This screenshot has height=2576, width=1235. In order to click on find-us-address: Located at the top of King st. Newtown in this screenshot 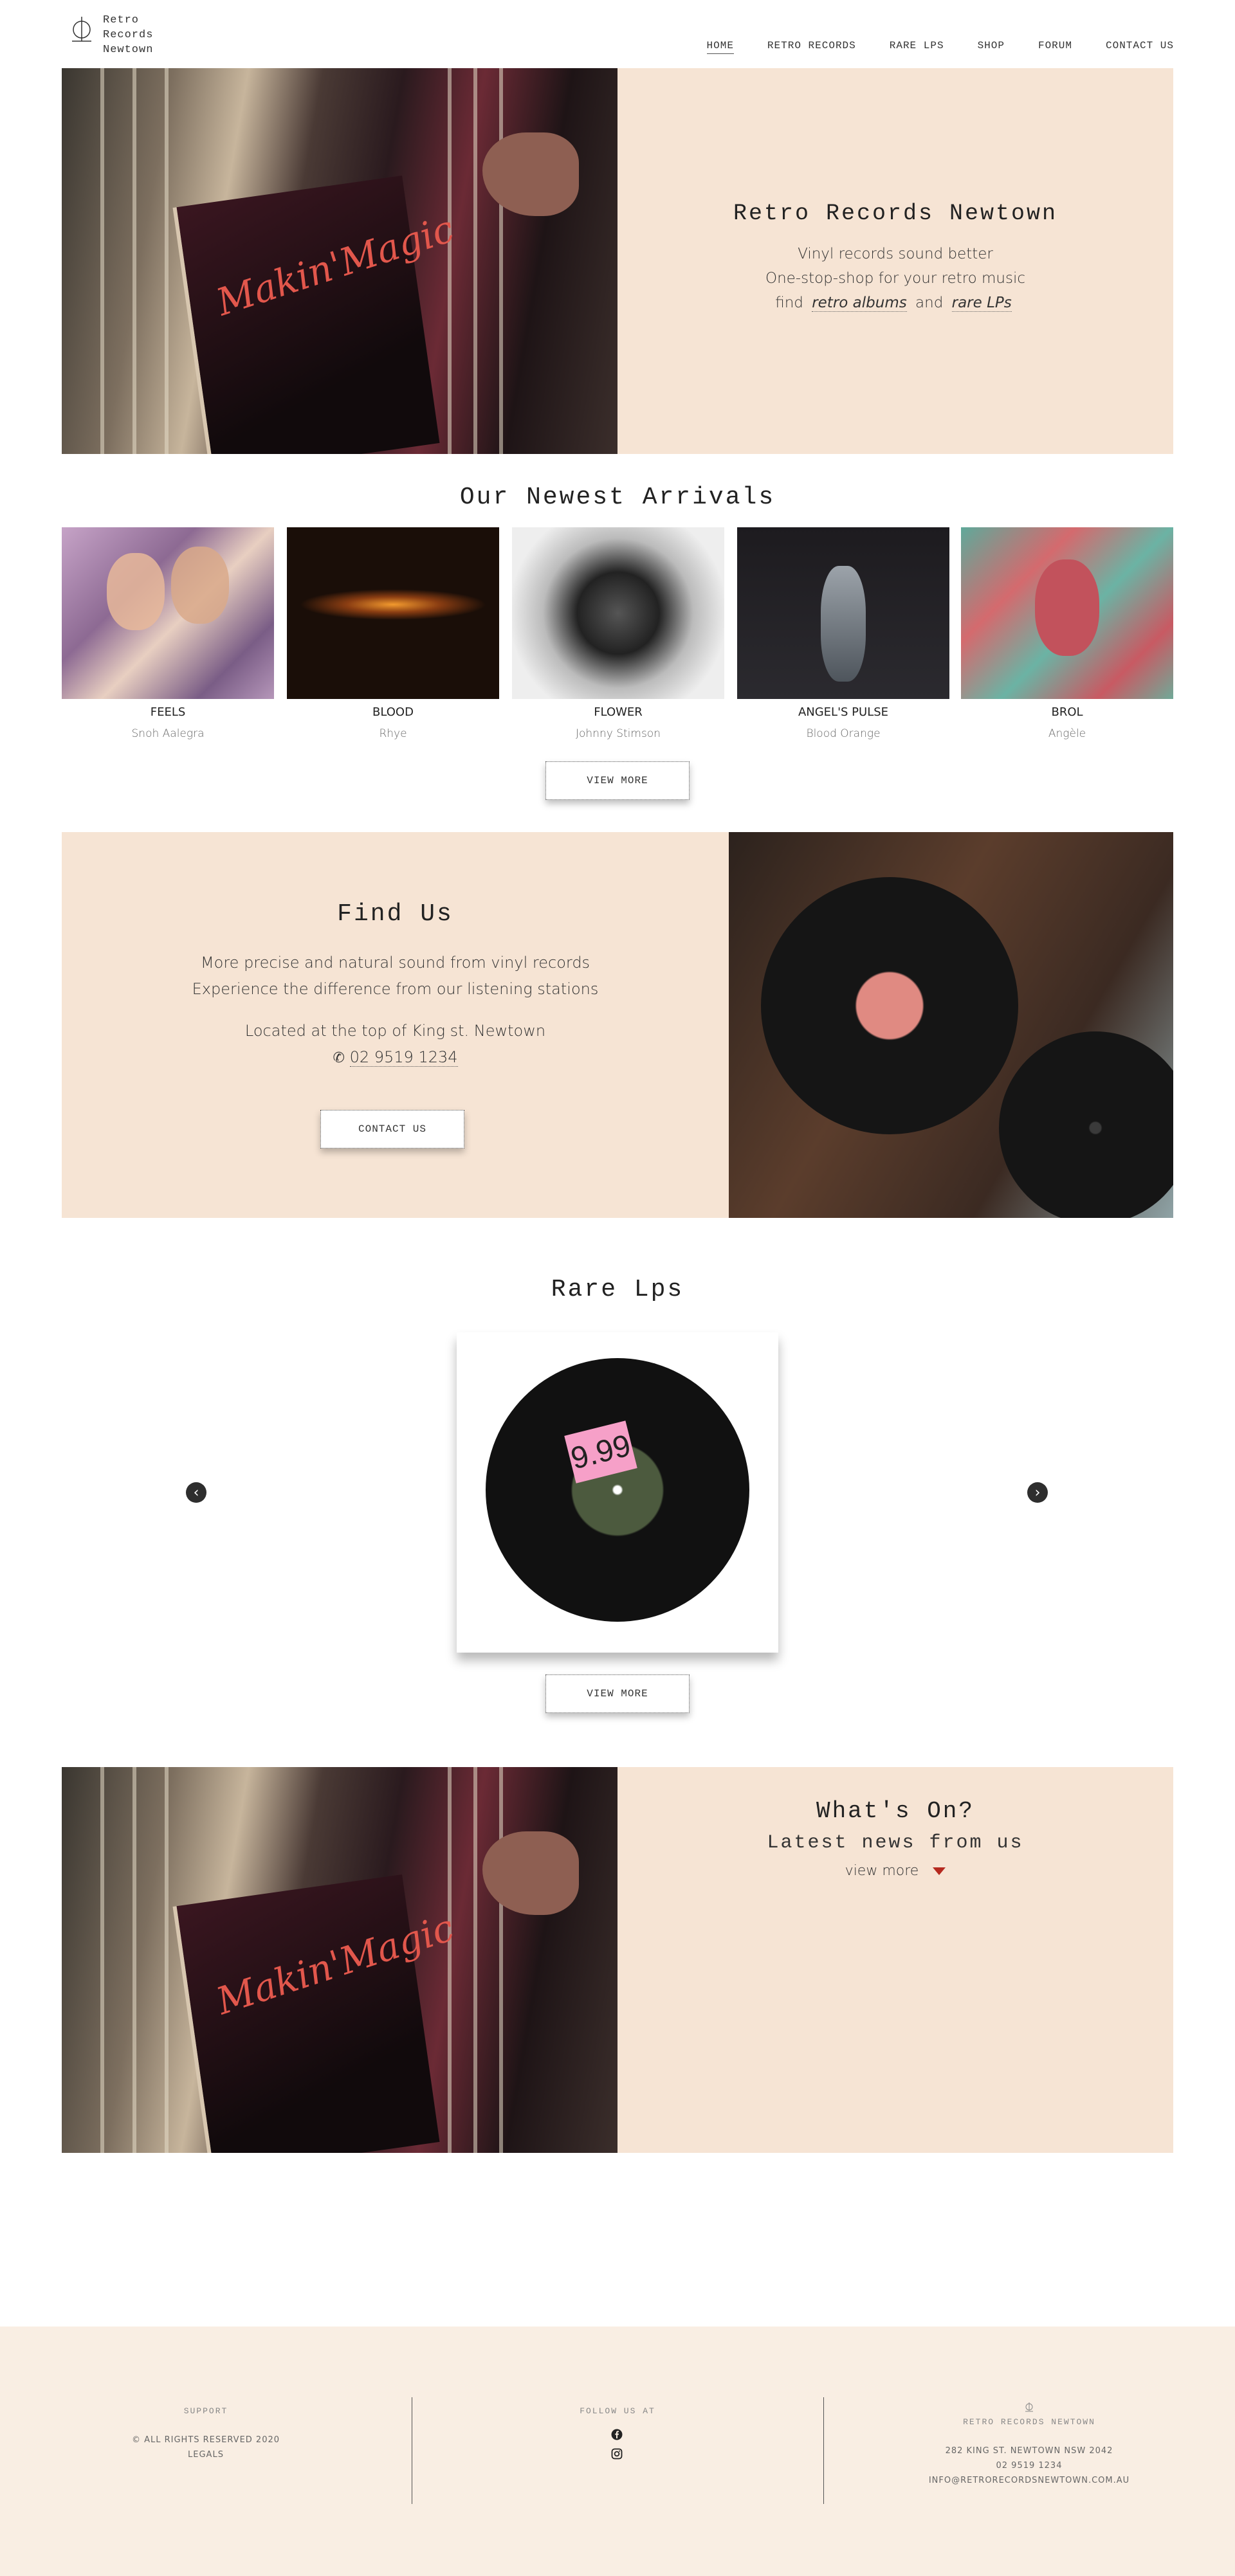, I will do `click(395, 1031)`.